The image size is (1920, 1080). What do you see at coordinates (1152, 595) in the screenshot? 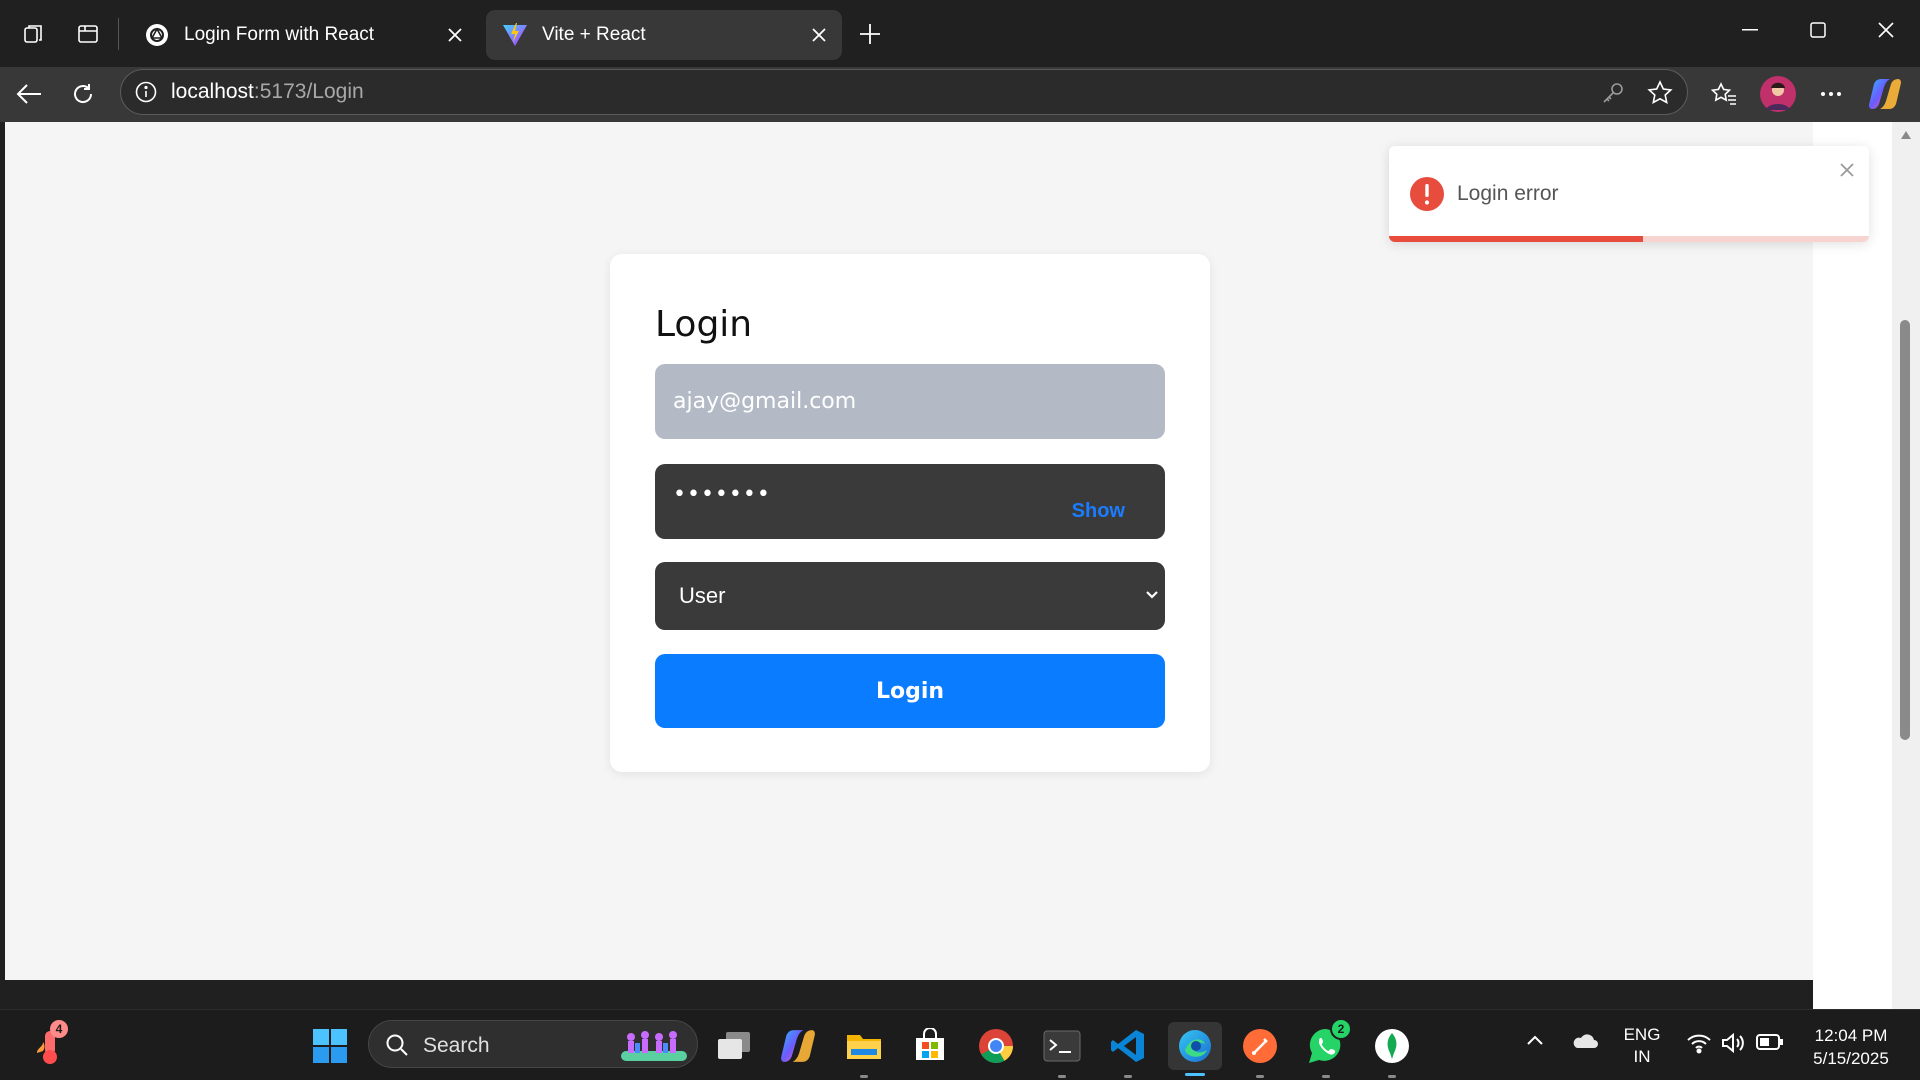
I see `chevron-down-icon` at bounding box center [1152, 595].